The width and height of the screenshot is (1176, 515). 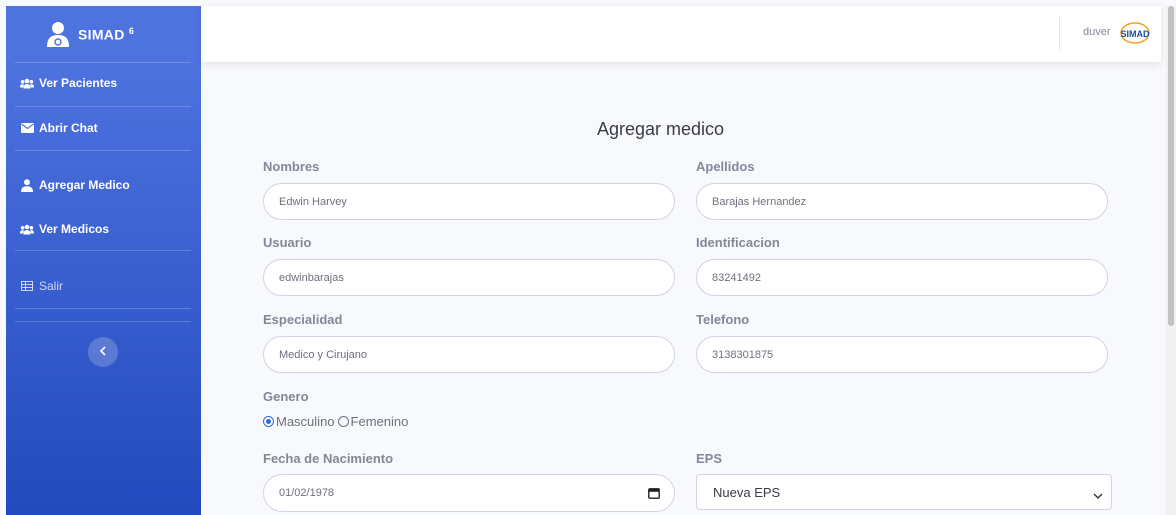 What do you see at coordinates (379, 421) in the screenshot?
I see `radio-label-femenino: Femenino` at bounding box center [379, 421].